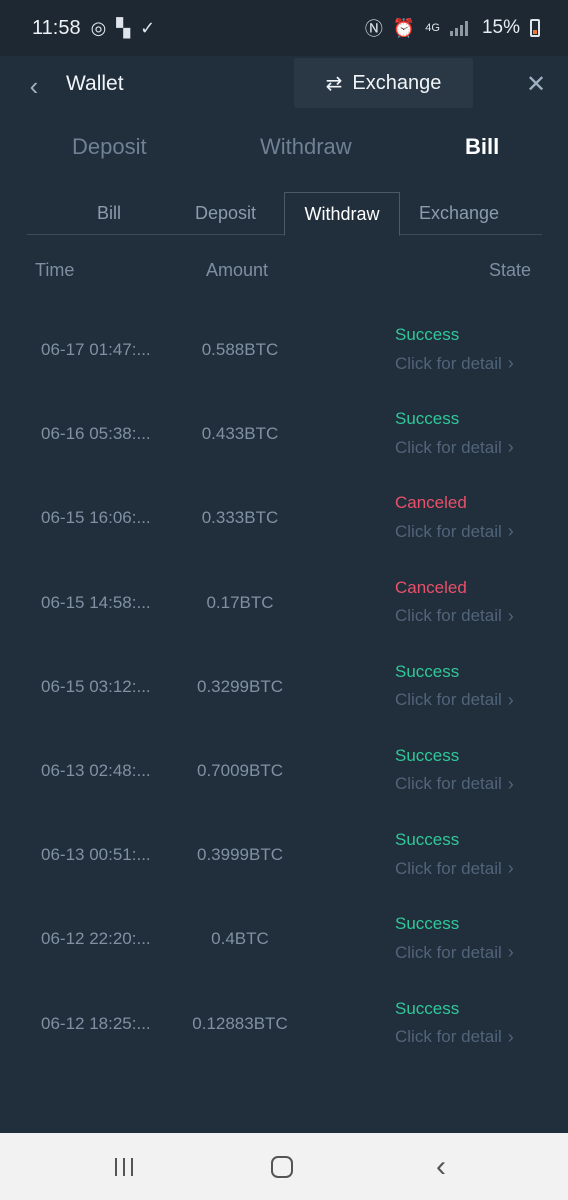  I want to click on main-tabs: Deposit Withdraw Bill, so click(284, 149).